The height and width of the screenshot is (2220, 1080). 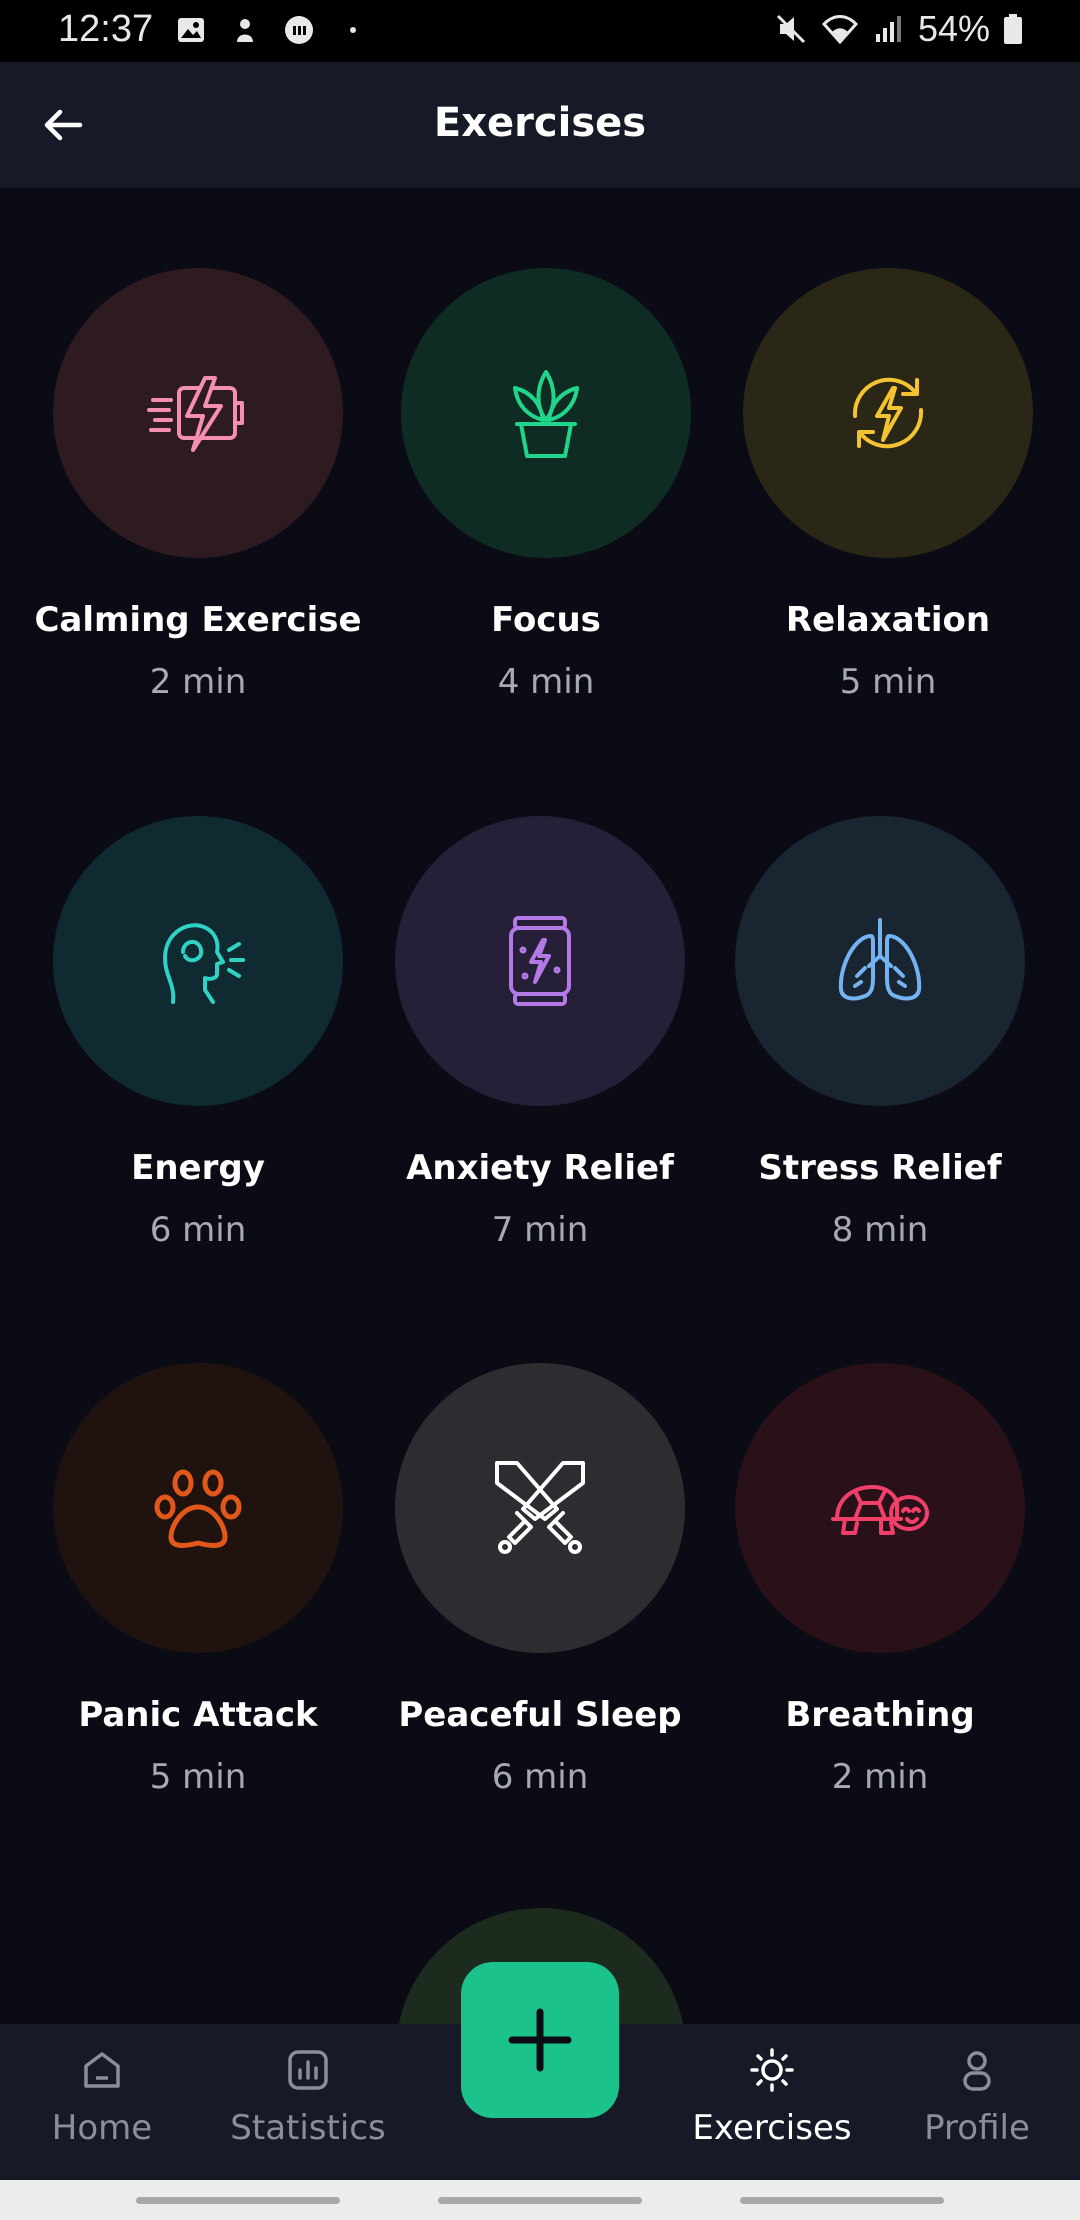 What do you see at coordinates (540, 31) in the screenshot?
I see `status-bar: 12:37 54%` at bounding box center [540, 31].